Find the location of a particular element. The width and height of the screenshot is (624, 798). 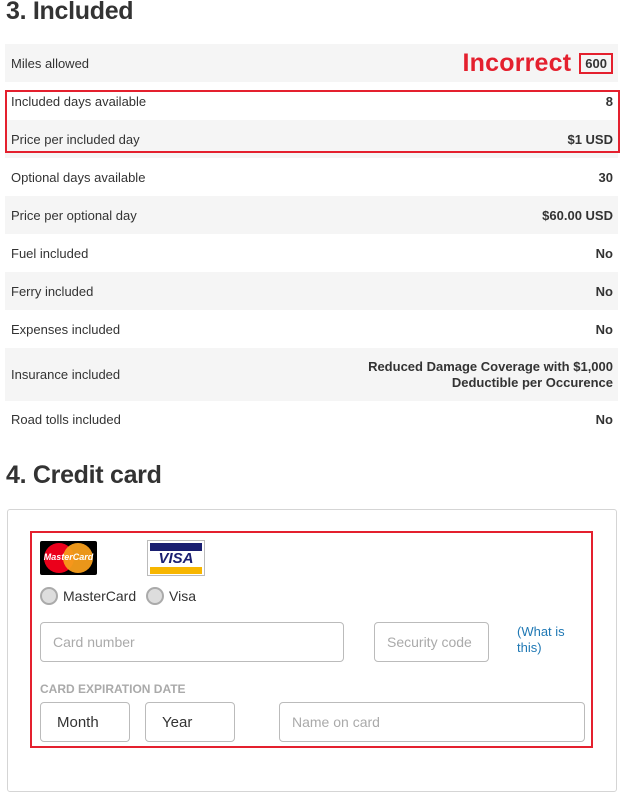

row-label: Insurance included is located at coordinates (66, 374).